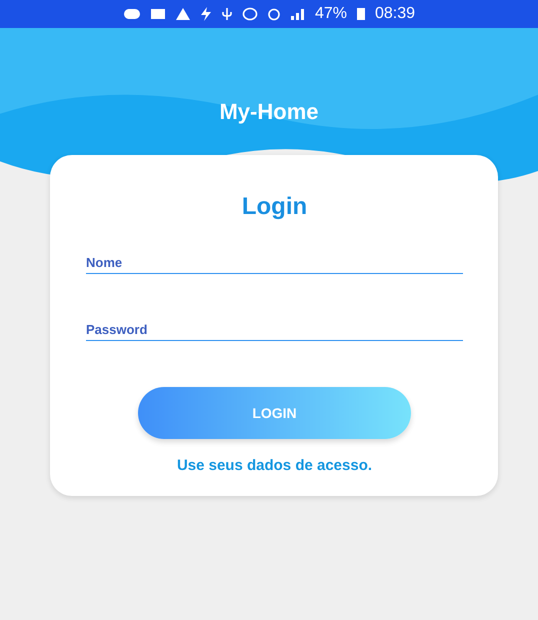 Image resolution: width=538 pixels, height=620 pixels. Describe the element at coordinates (182, 14) in the screenshot. I see `warning-icon` at that location.